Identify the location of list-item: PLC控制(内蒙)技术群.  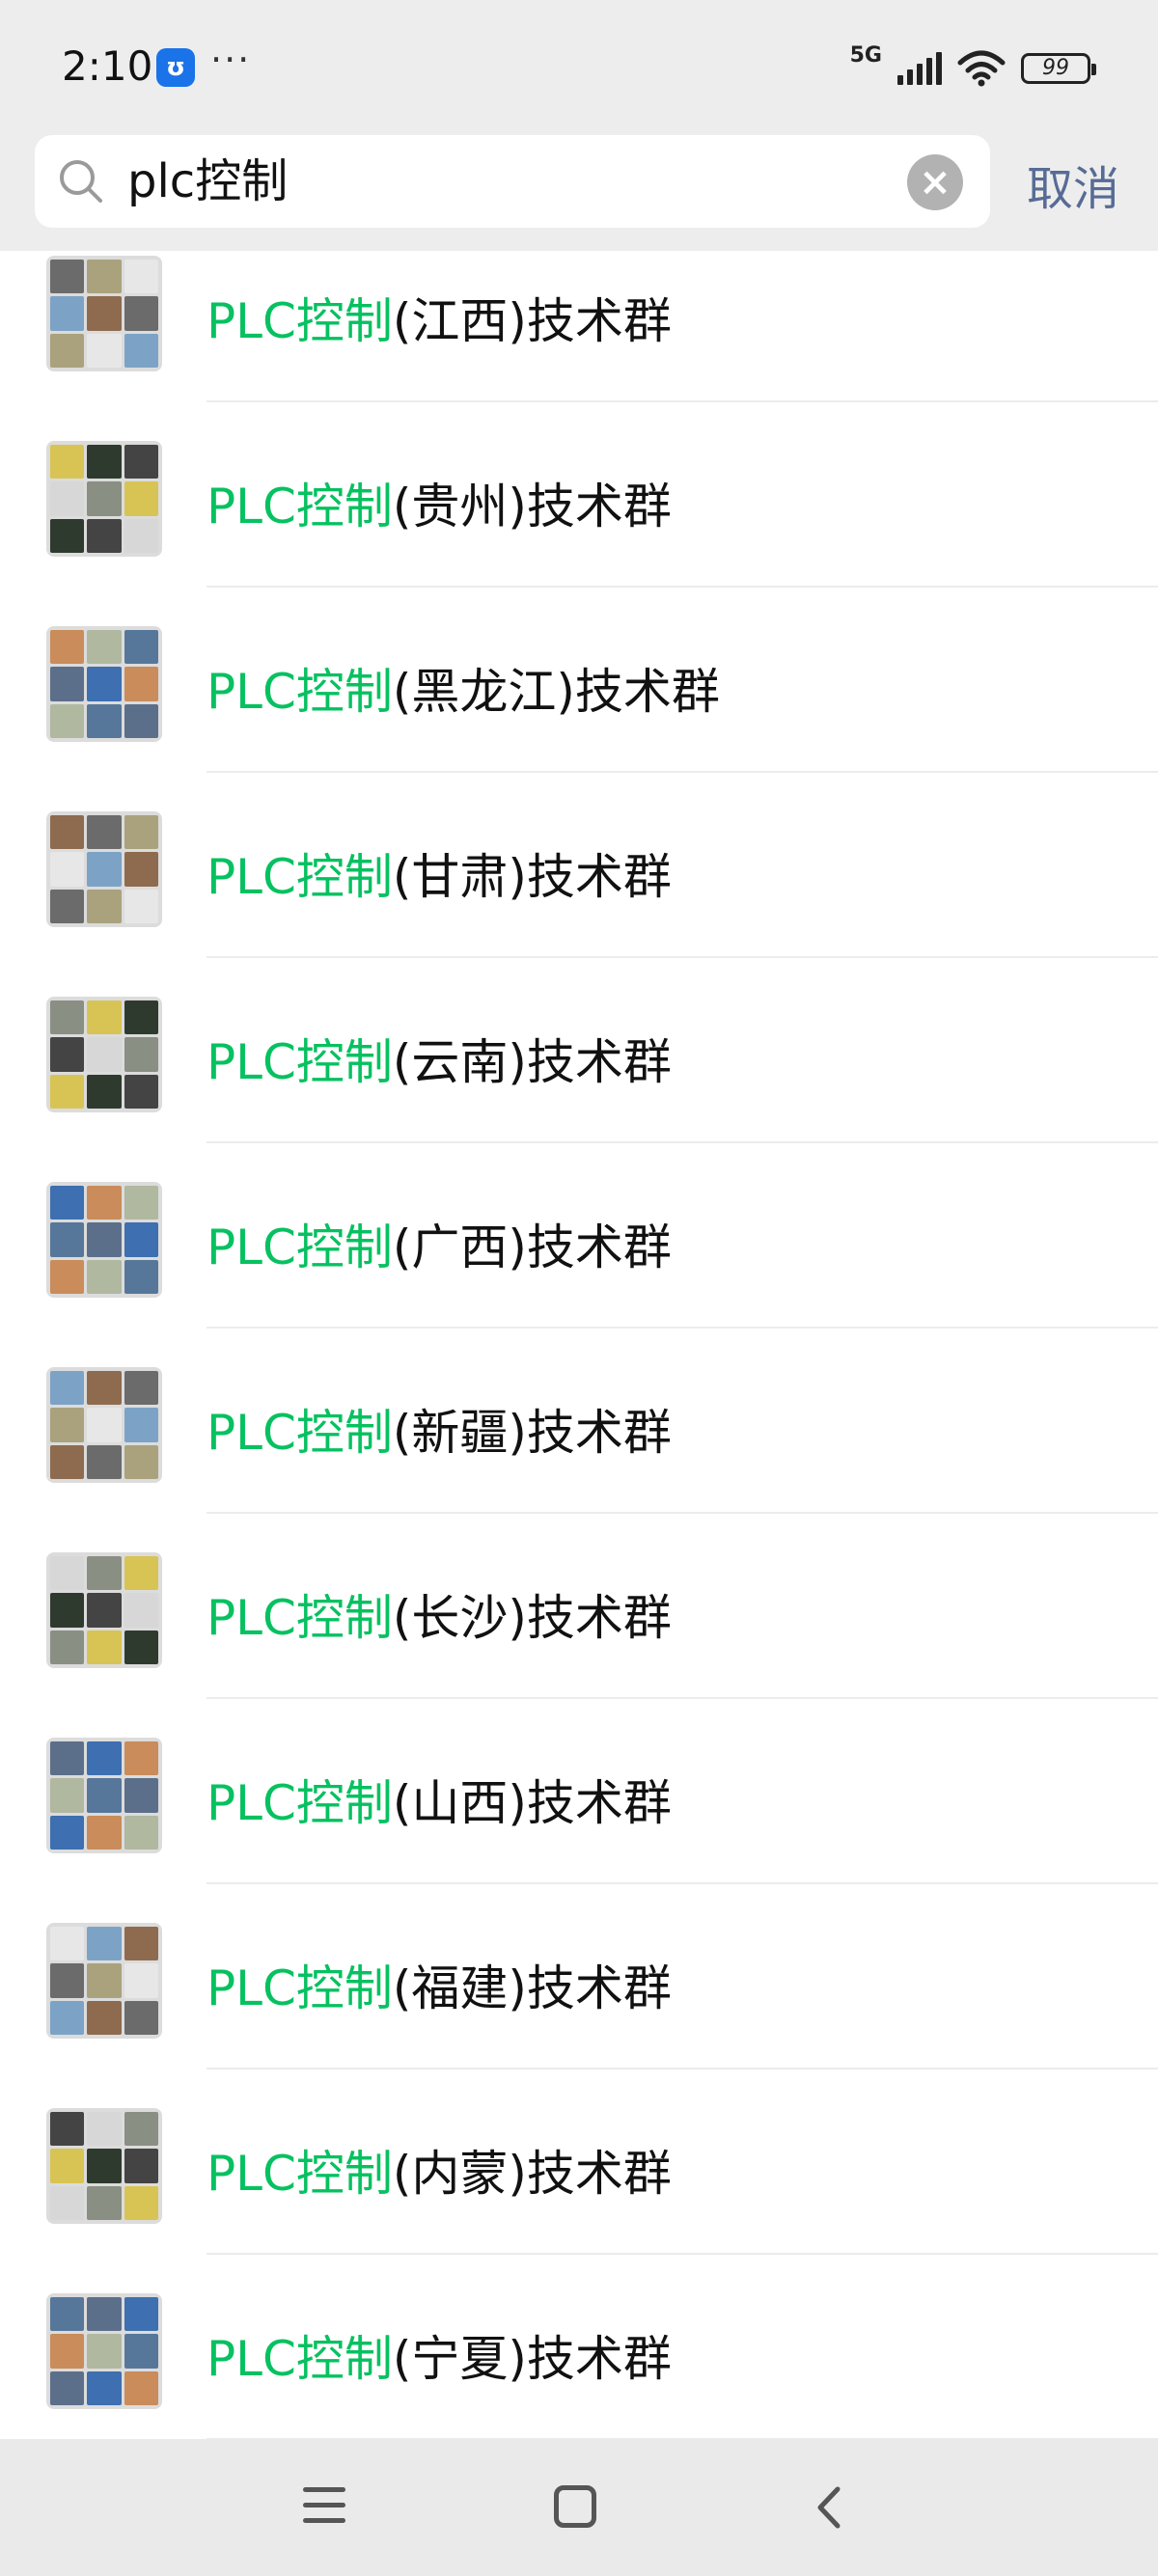
(579, 2162).